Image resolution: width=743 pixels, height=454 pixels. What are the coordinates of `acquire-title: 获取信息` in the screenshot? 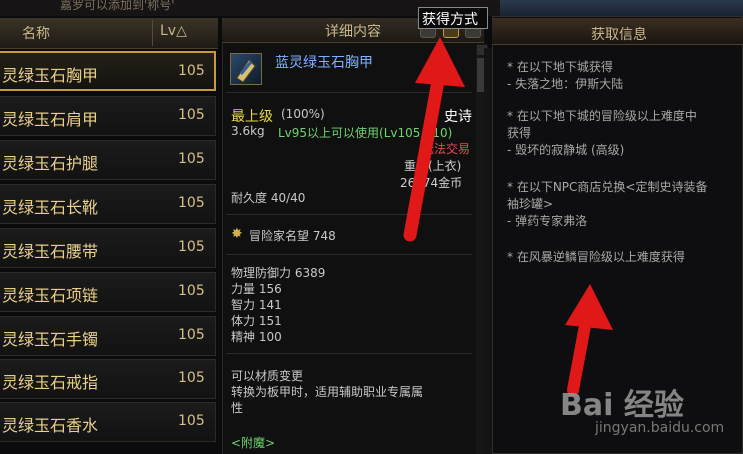 It's located at (619, 35).